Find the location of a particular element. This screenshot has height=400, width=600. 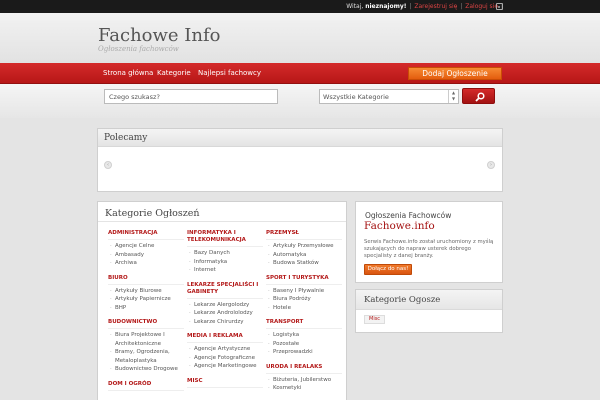

subcategory-link: Agencje Artystyczne is located at coordinates (225, 349).